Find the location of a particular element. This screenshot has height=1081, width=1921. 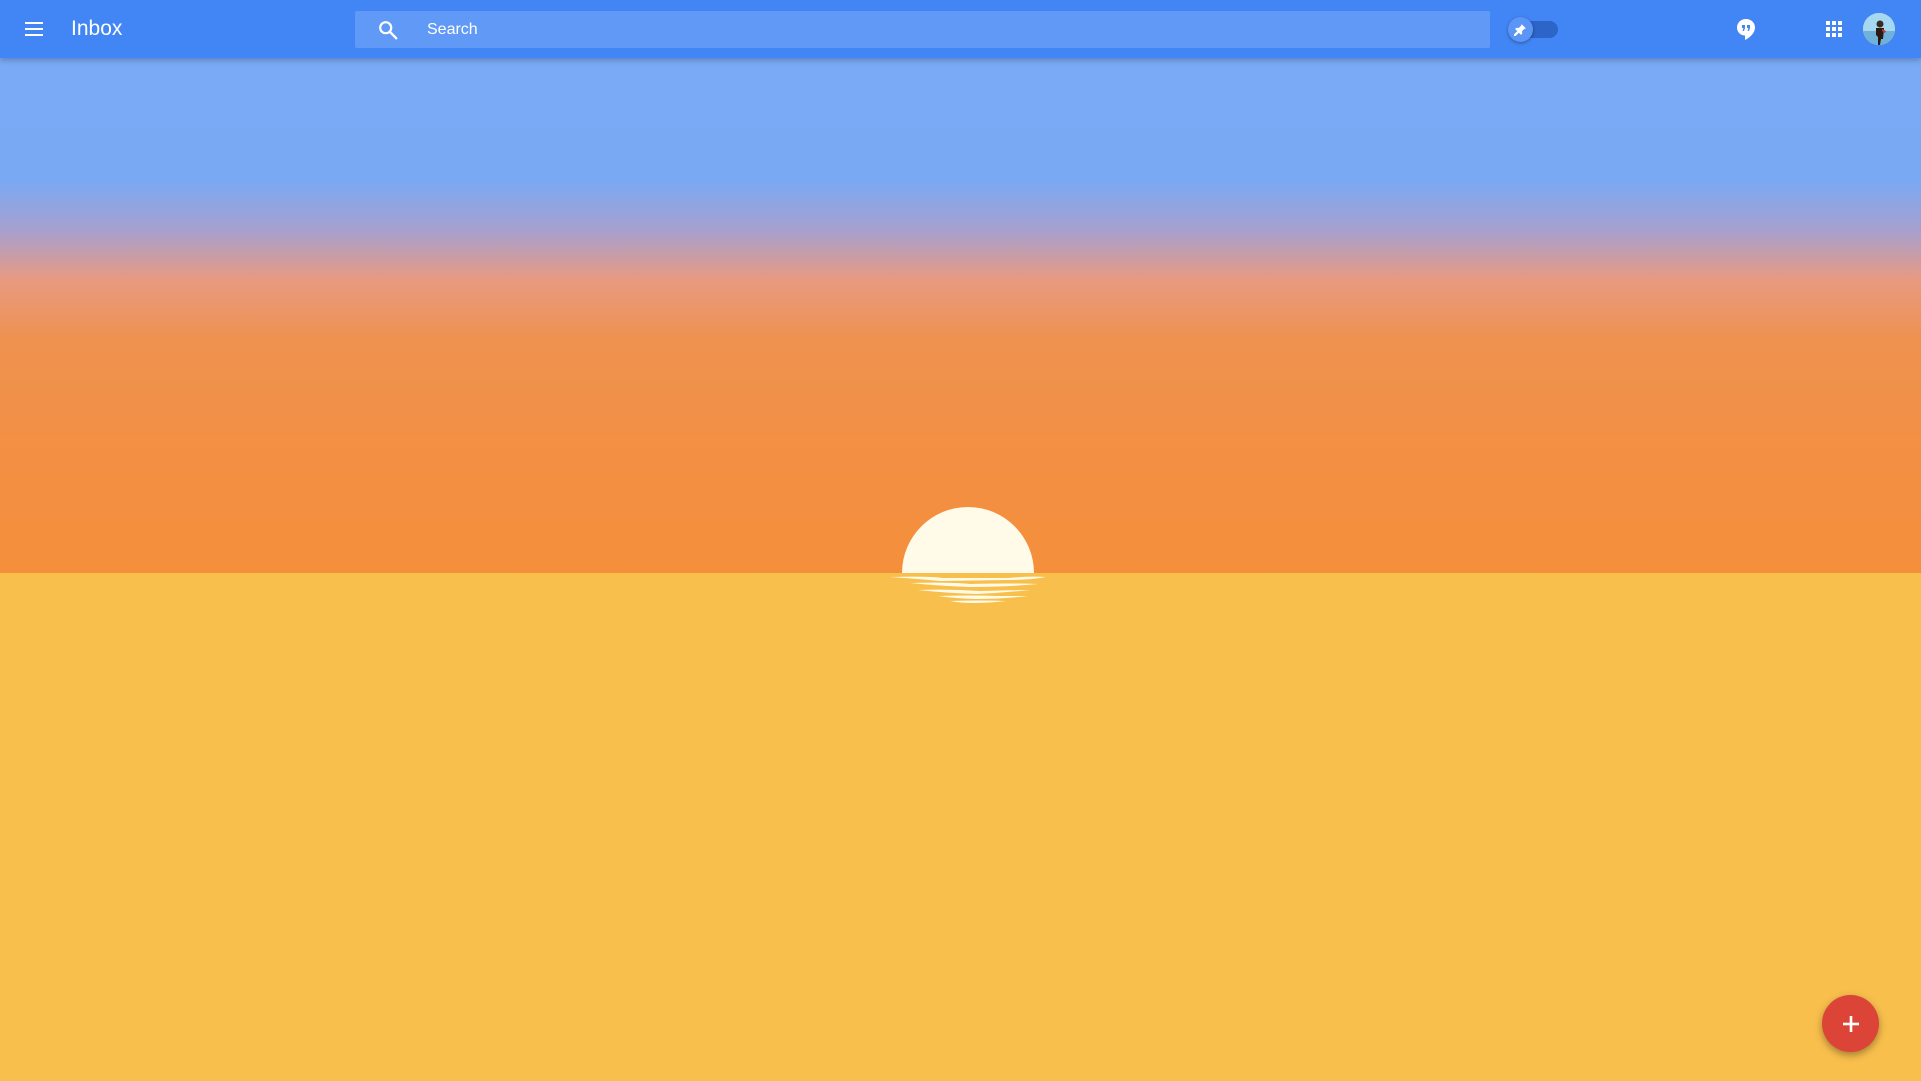

search-bar is located at coordinates (922, 29).